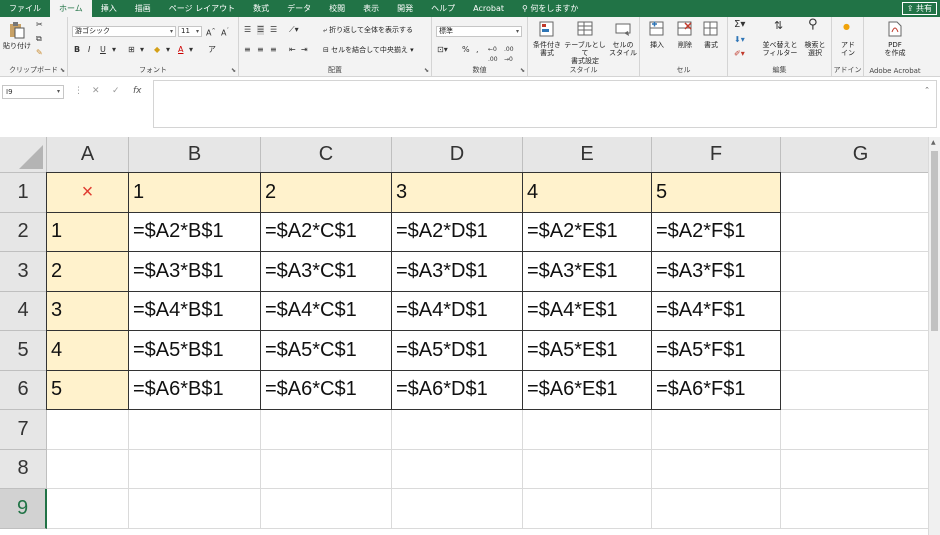 This screenshot has width=940, height=535. I want to click on cell-g8, so click(854, 469).